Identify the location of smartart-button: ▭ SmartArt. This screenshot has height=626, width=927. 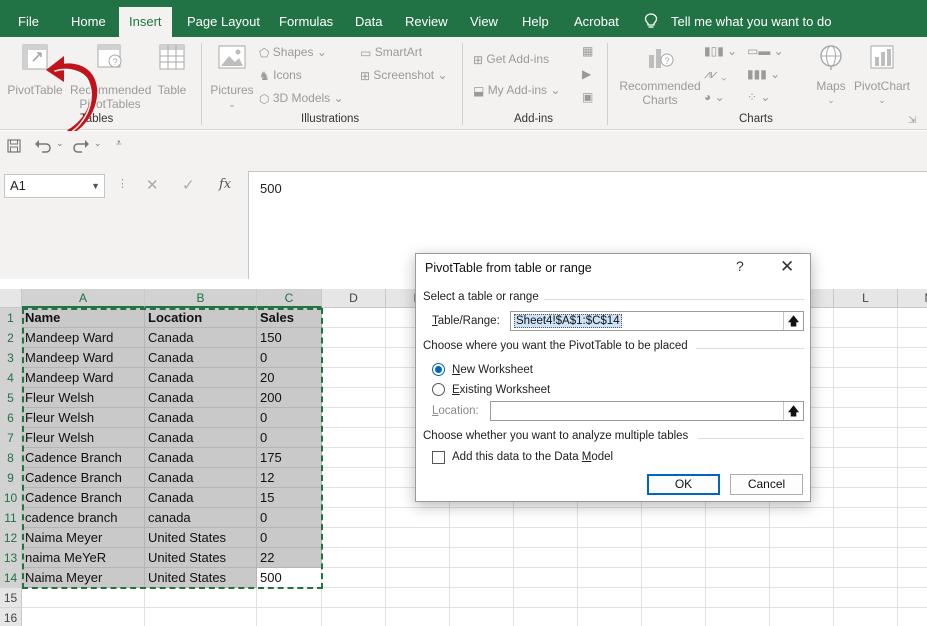
(391, 52).